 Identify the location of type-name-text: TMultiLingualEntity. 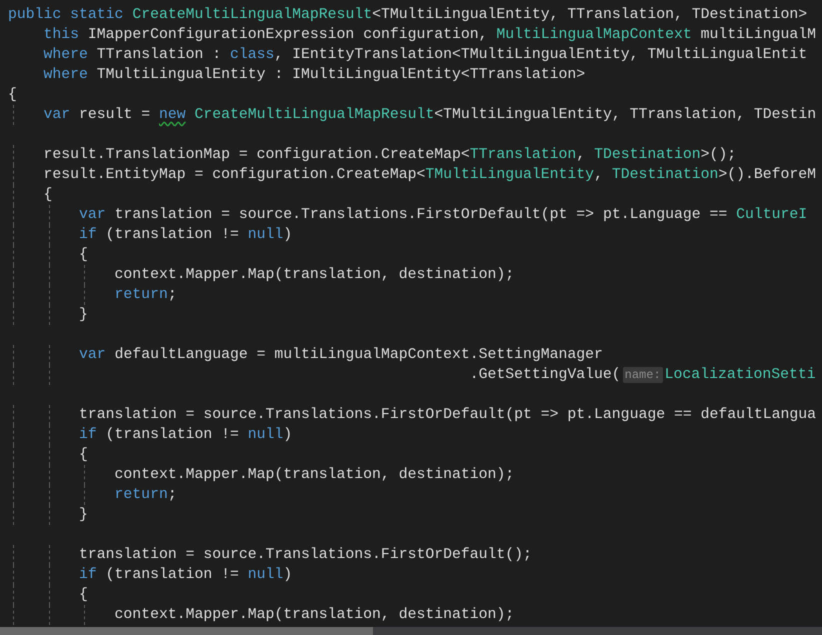
(509, 175).